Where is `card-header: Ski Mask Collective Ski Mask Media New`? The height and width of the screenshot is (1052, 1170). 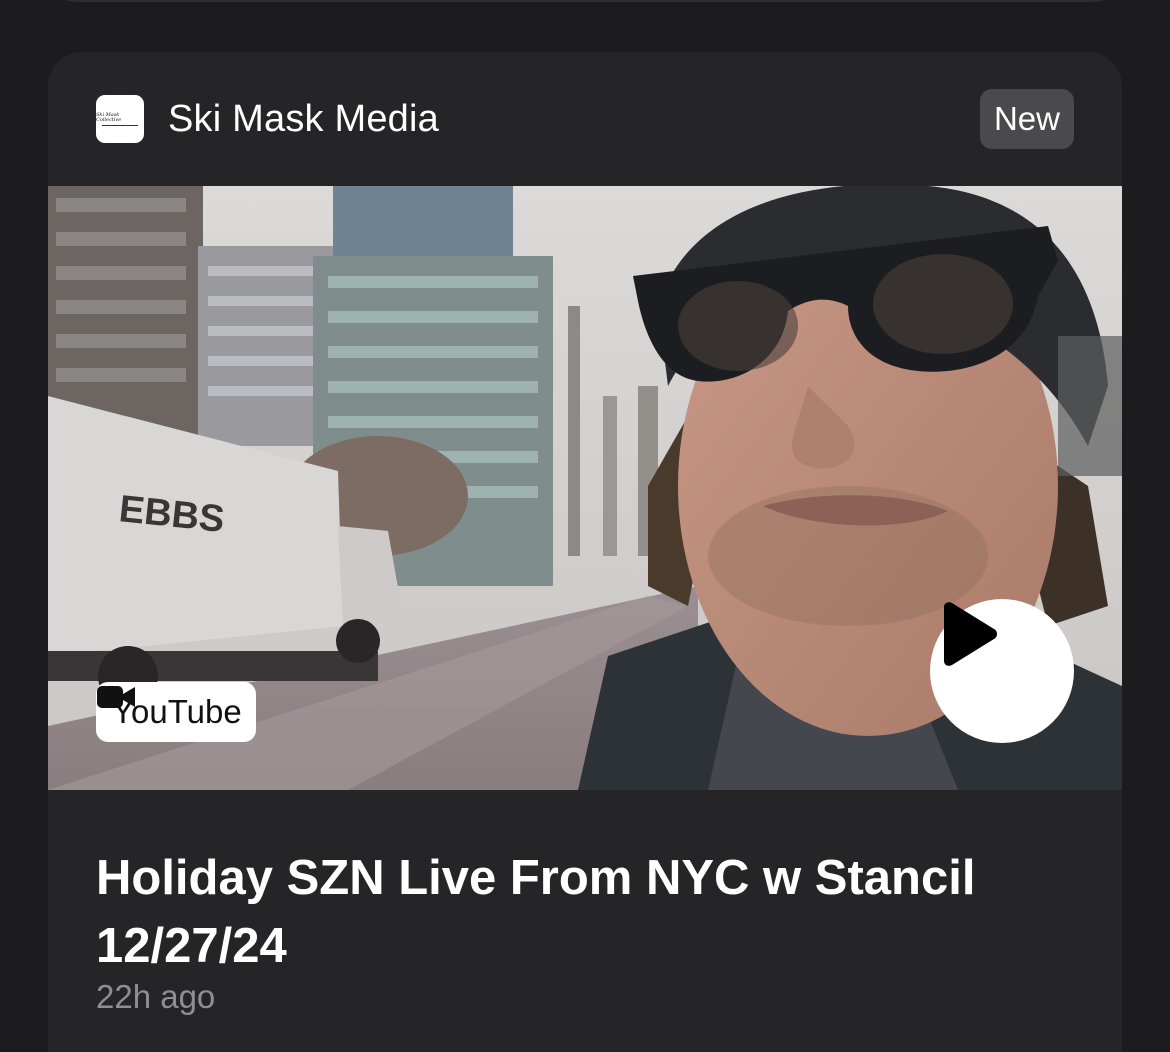
card-header: Ski Mask Collective Ski Mask Media New is located at coordinates (585, 119).